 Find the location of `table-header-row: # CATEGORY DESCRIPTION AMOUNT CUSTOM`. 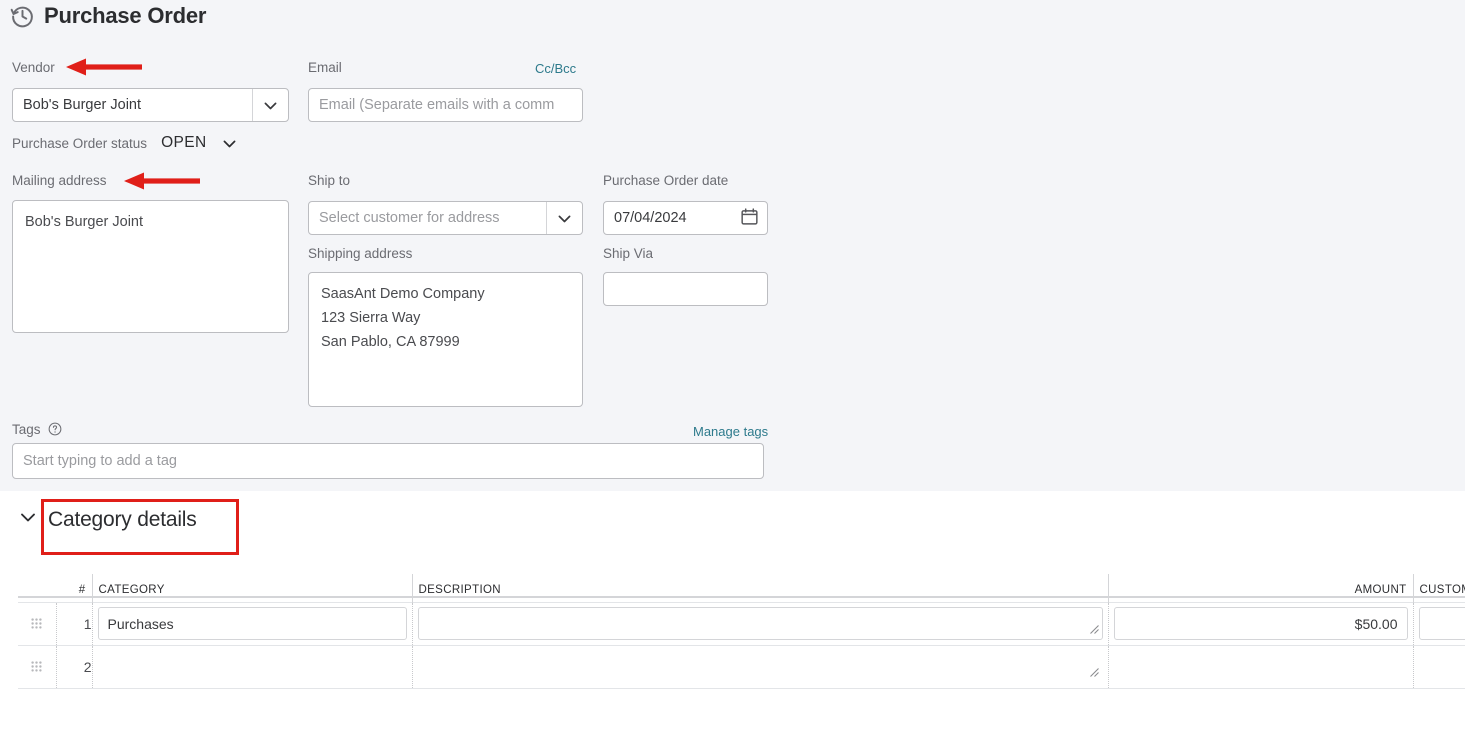

table-header-row: # CATEGORY DESCRIPTION AMOUNT CUSTOM is located at coordinates (741, 588).